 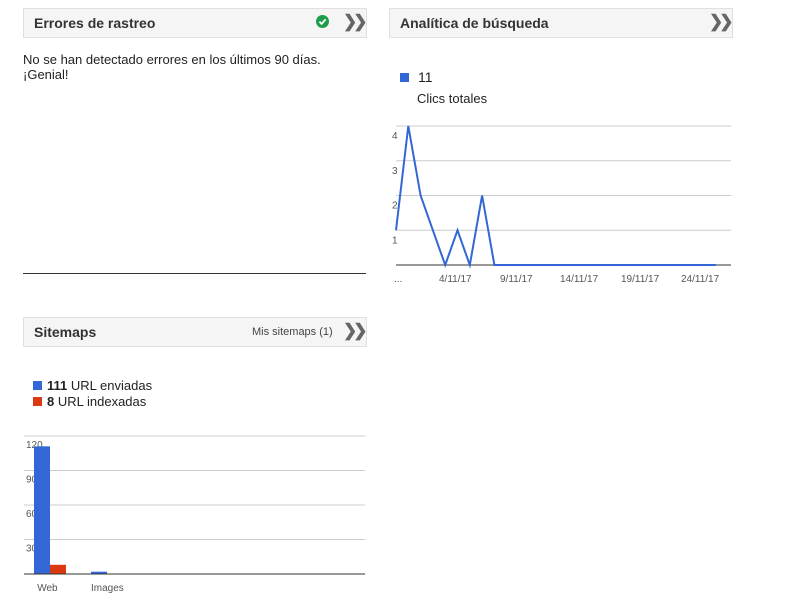 What do you see at coordinates (561, 23) in the screenshot?
I see `search-analytics-header: Analítica de búsqueda ❯❯` at bounding box center [561, 23].